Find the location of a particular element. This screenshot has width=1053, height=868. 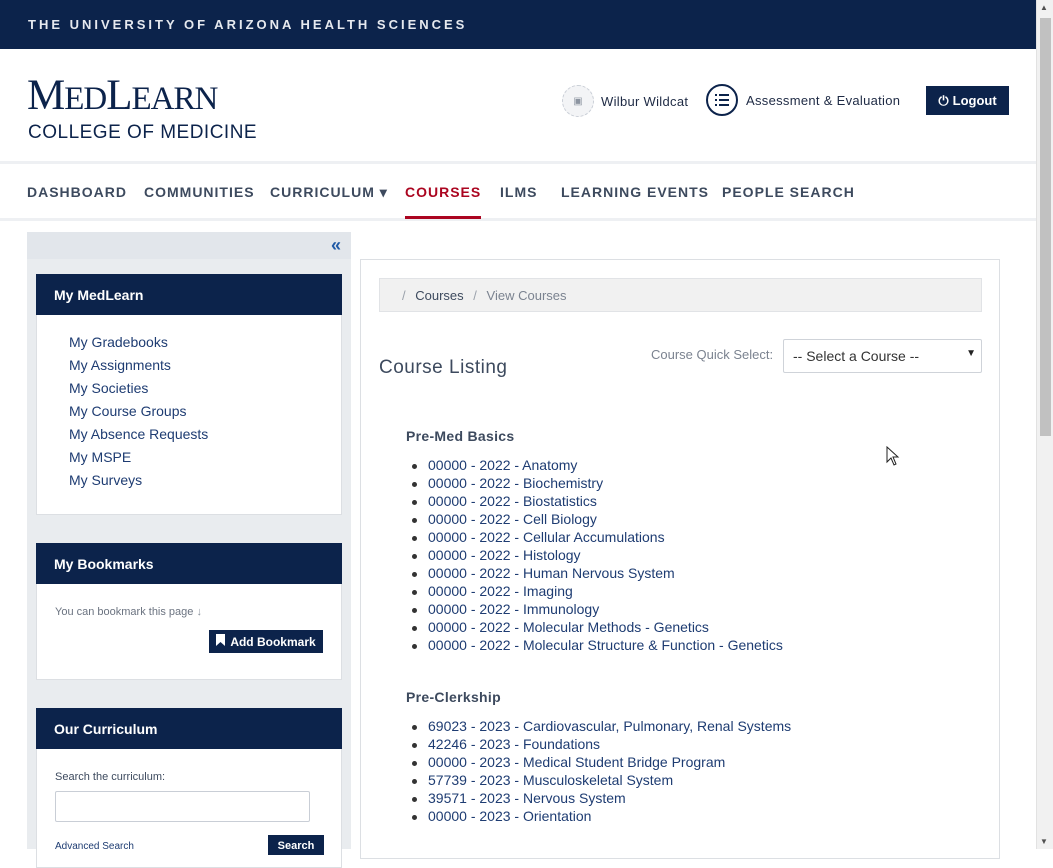

nav-curriculum-dropdown: CURRICULUM ▾ is located at coordinates (329, 200).